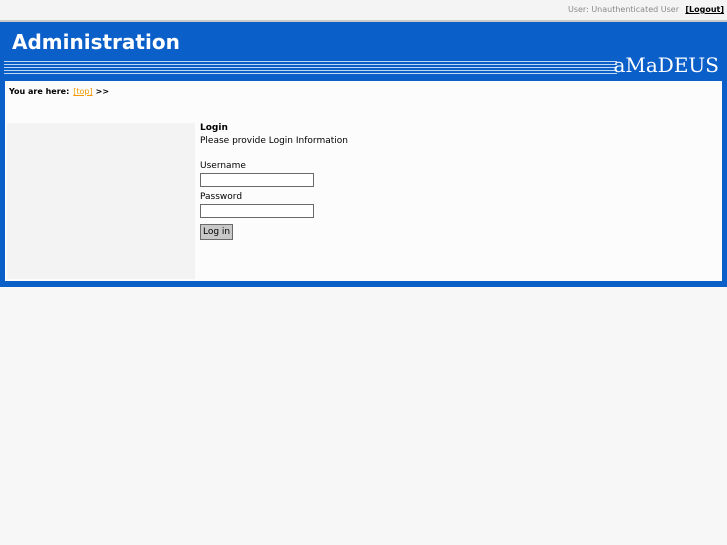 The image size is (727, 545). What do you see at coordinates (82, 91) in the screenshot?
I see `breadcrumb-top-link: [top]` at bounding box center [82, 91].